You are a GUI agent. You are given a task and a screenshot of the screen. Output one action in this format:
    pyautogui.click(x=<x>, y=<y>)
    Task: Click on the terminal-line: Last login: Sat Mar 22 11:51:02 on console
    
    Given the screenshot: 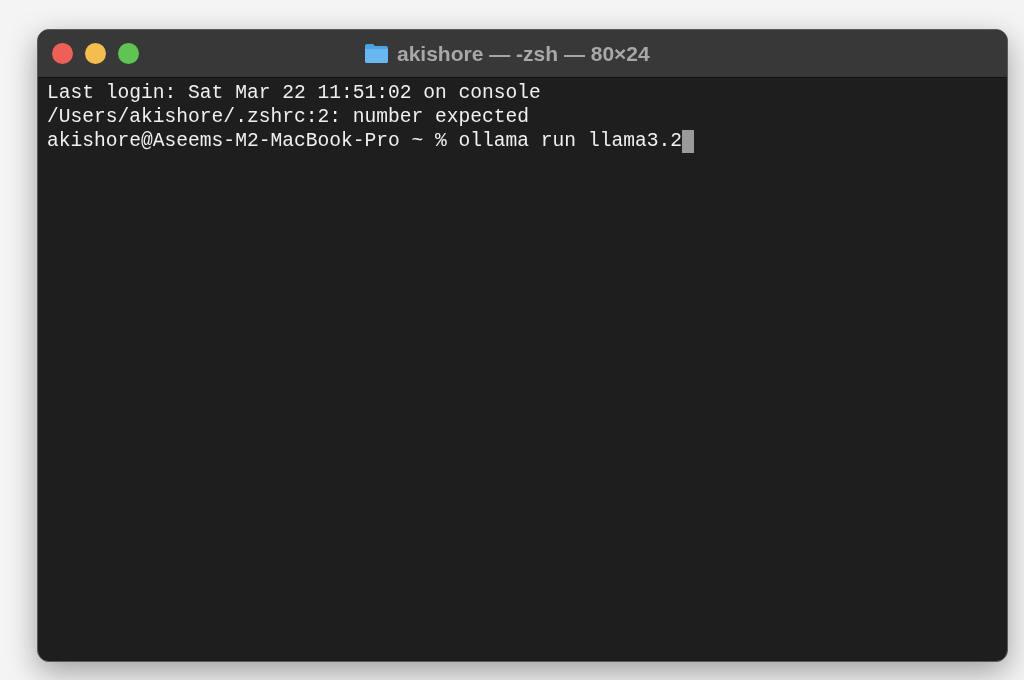 What is the action you would take?
    pyautogui.click(x=294, y=93)
    